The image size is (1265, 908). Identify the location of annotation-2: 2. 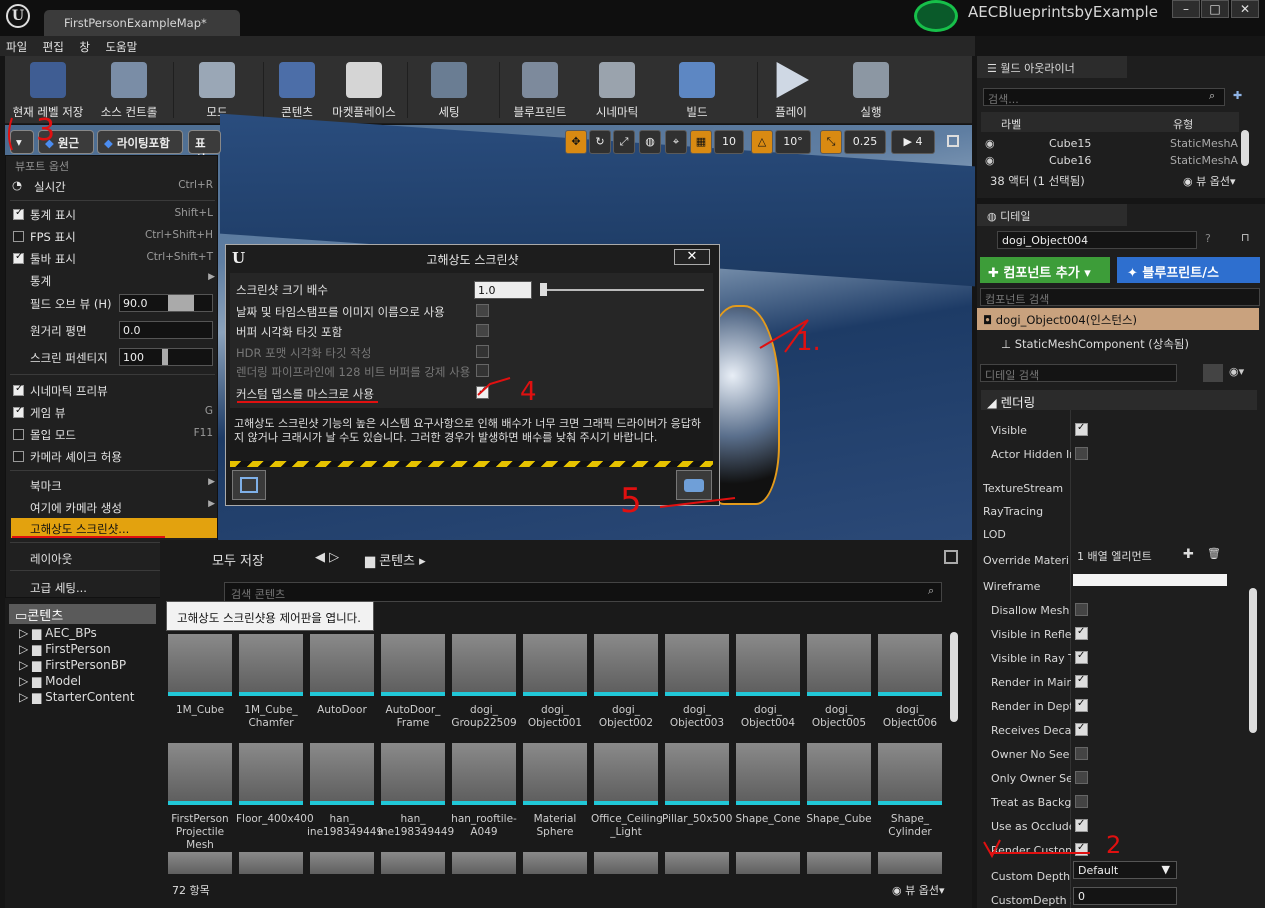
(1113, 845).